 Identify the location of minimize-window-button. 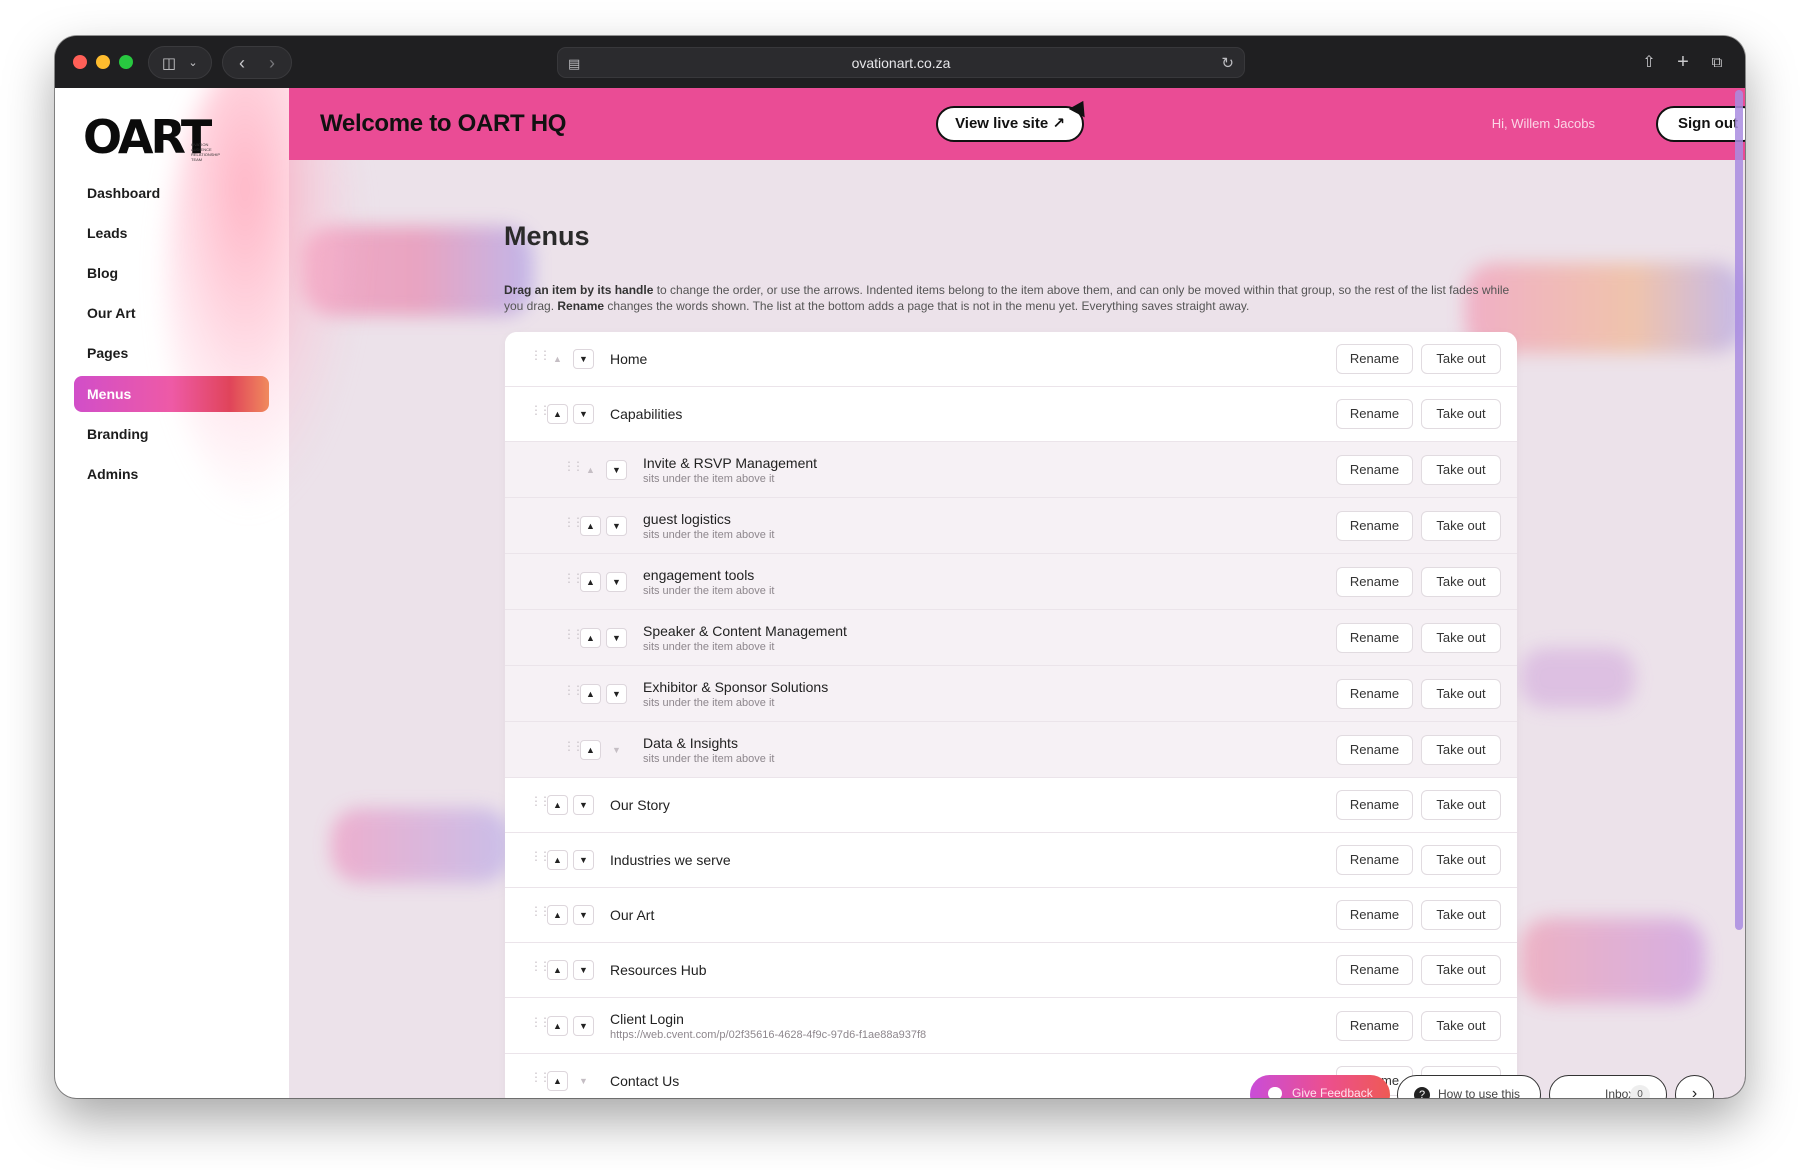
(103, 62).